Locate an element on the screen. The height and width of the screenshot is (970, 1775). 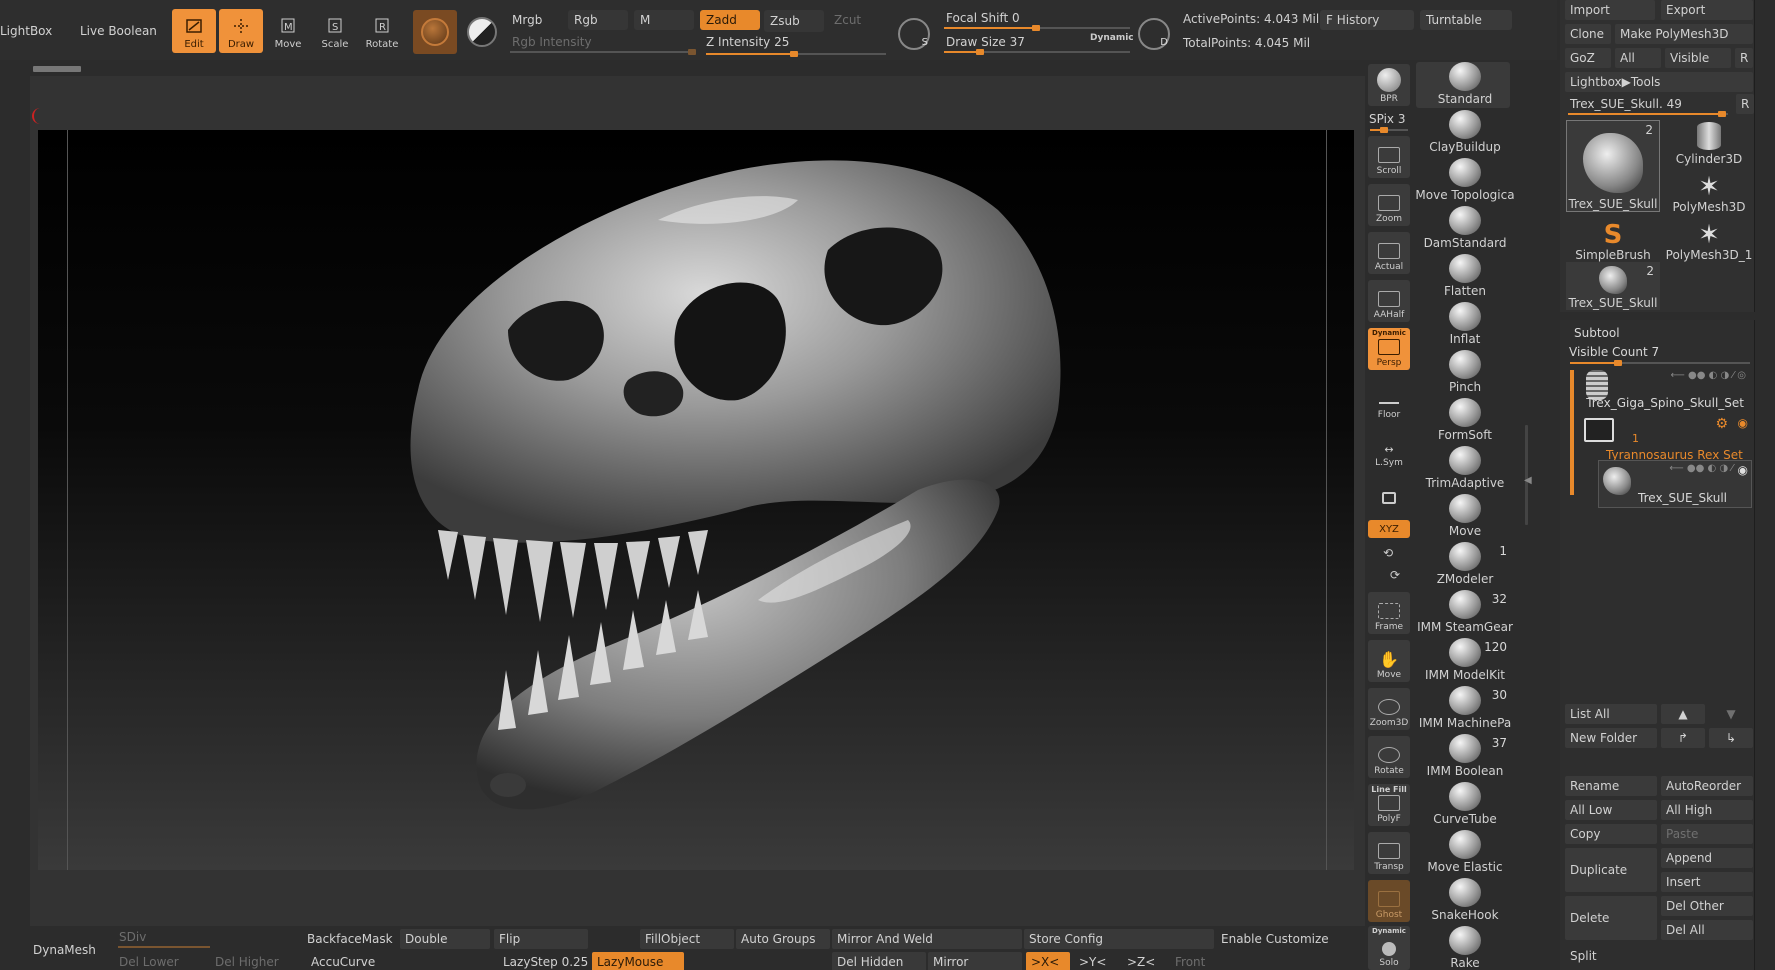
material-swatch is located at coordinates (435, 32).